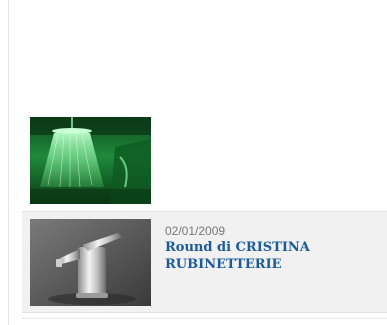 Image resolution: width=387 pixels, height=325 pixels. Describe the element at coordinates (272, 256) in the screenshot. I see `item-title-link: Round di CRISTINA RUBINETTERIE` at that location.